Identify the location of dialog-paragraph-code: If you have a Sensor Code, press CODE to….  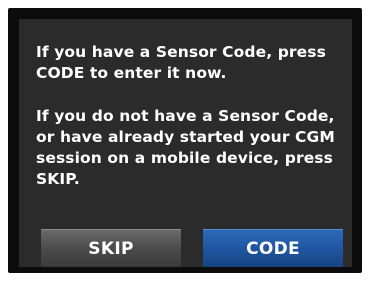
(181, 62).